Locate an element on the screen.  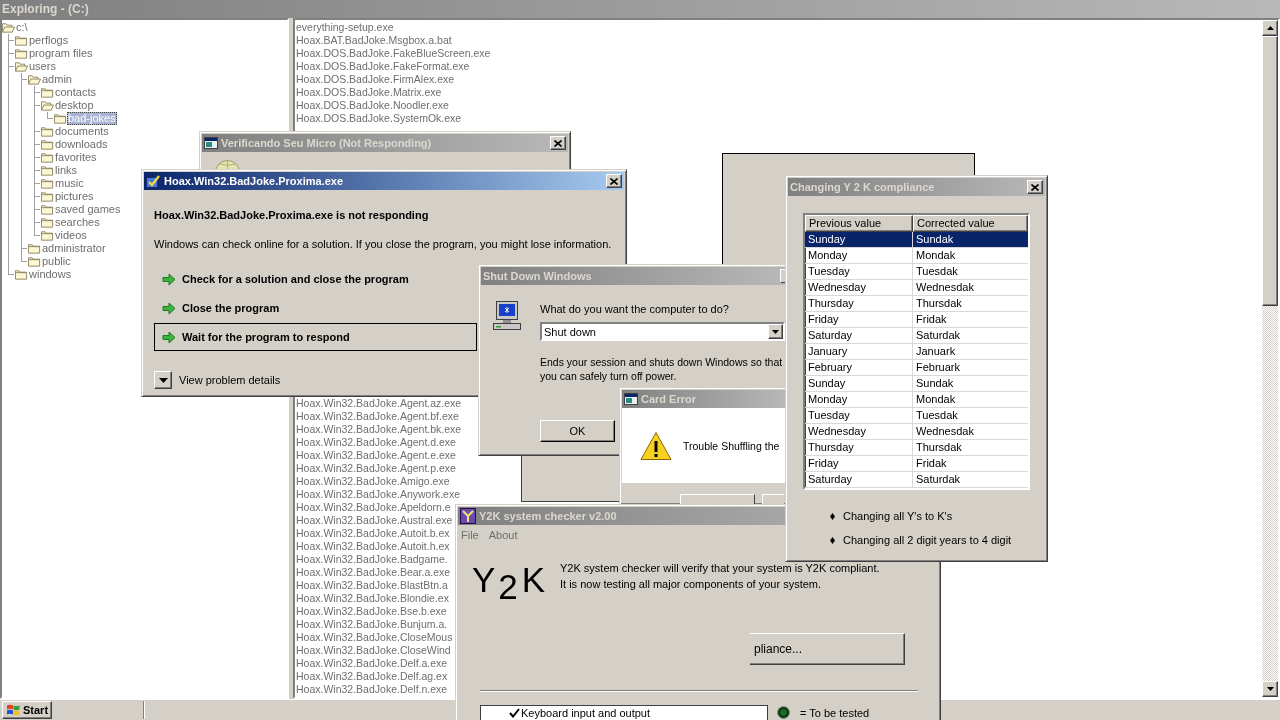
tree-item: documents is located at coordinates (82, 131).